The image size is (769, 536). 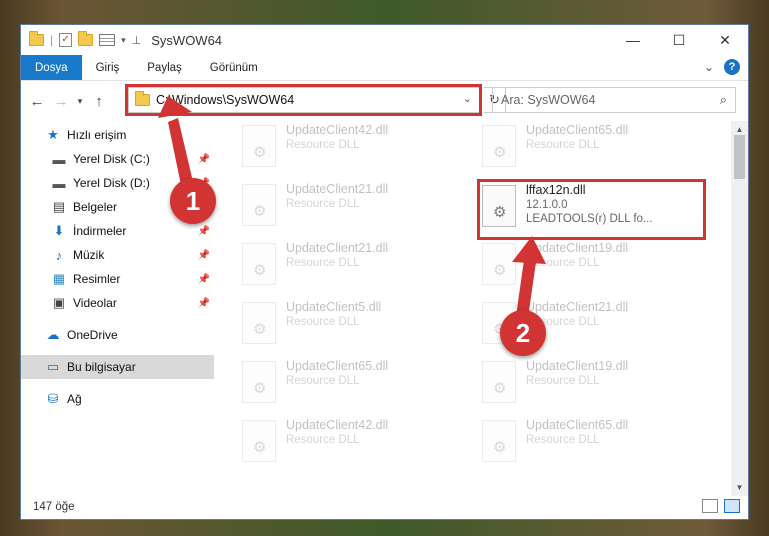 I want to click on sidebar-item-music: ♪ Müzik 📌, so click(x=117, y=255).